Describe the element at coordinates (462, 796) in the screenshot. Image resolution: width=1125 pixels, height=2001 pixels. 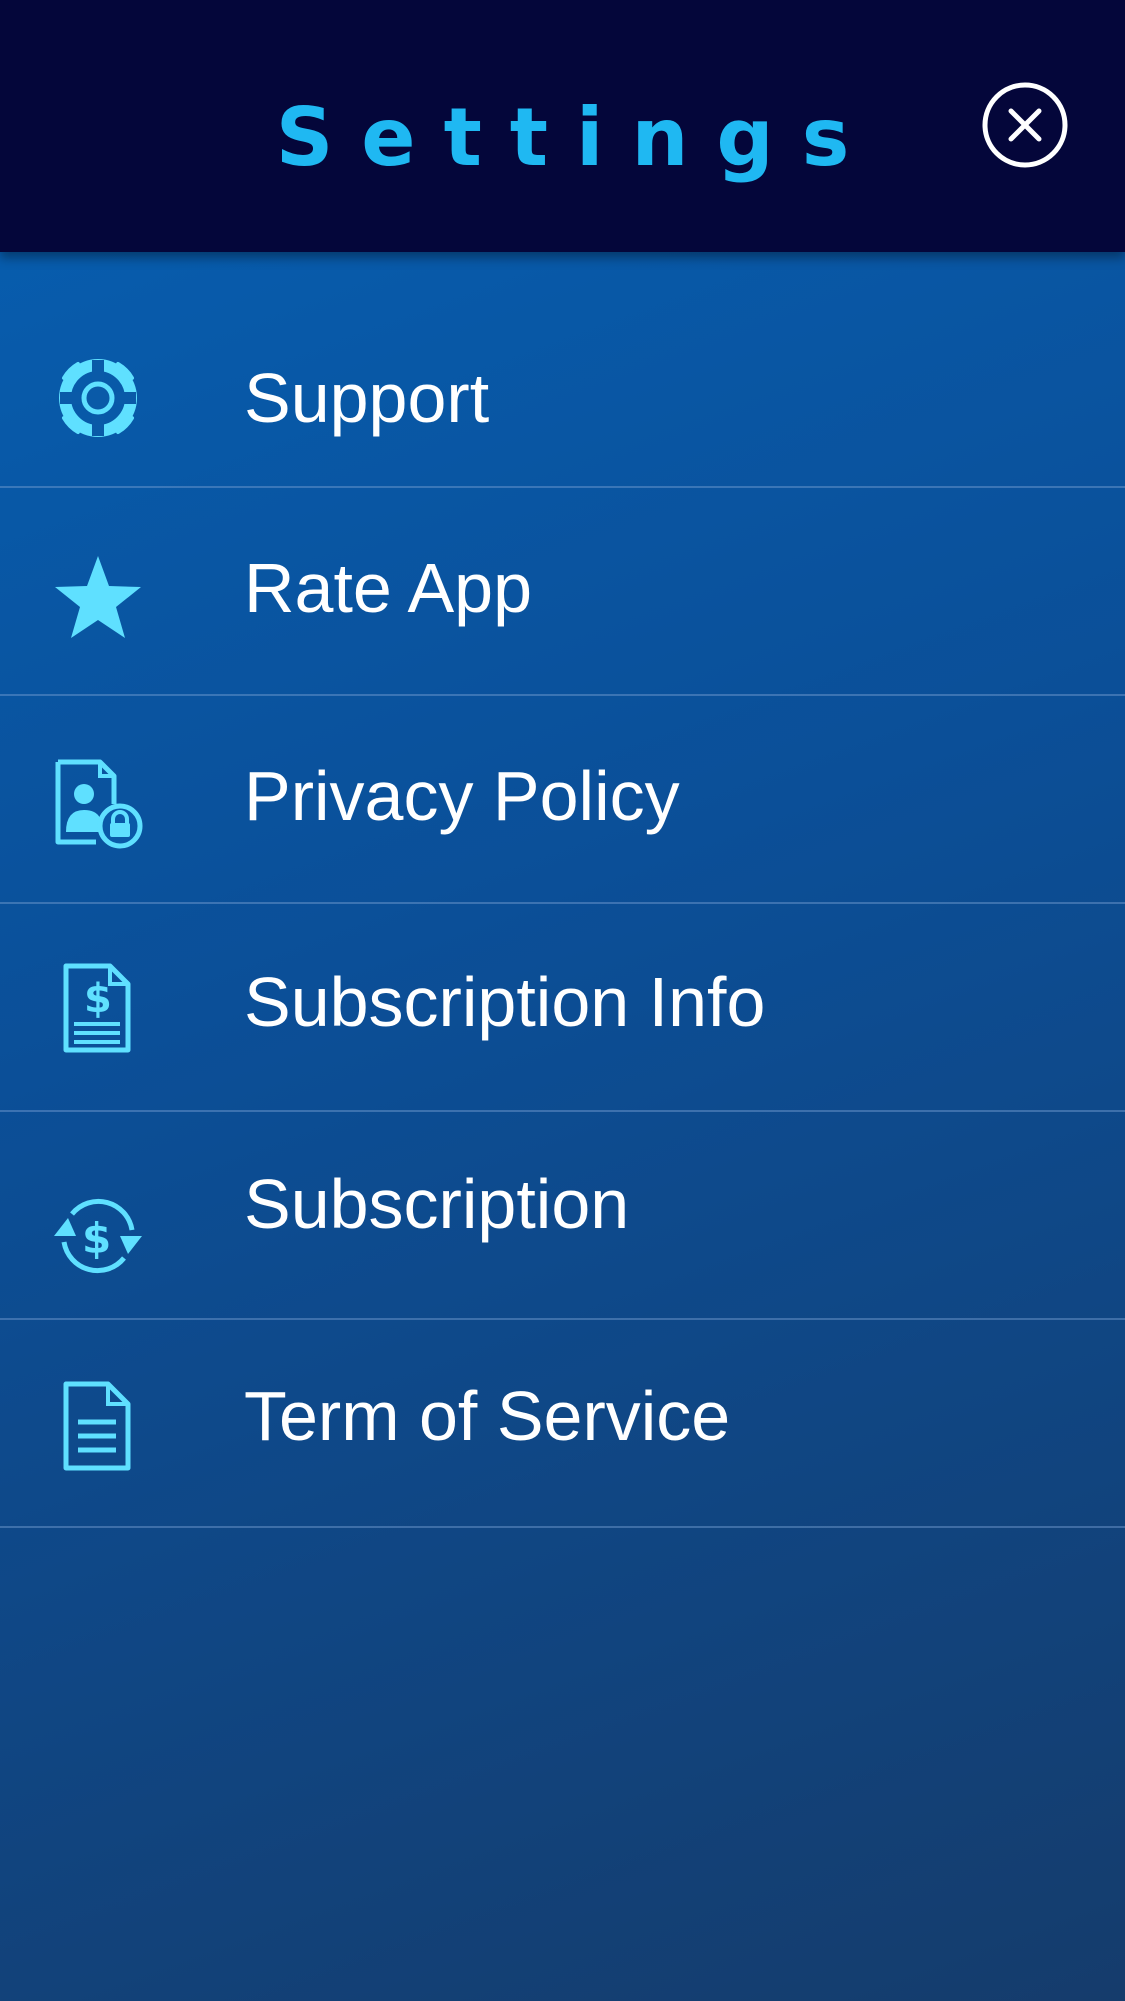
I see `menu-item-label: Privacy Policy` at that location.